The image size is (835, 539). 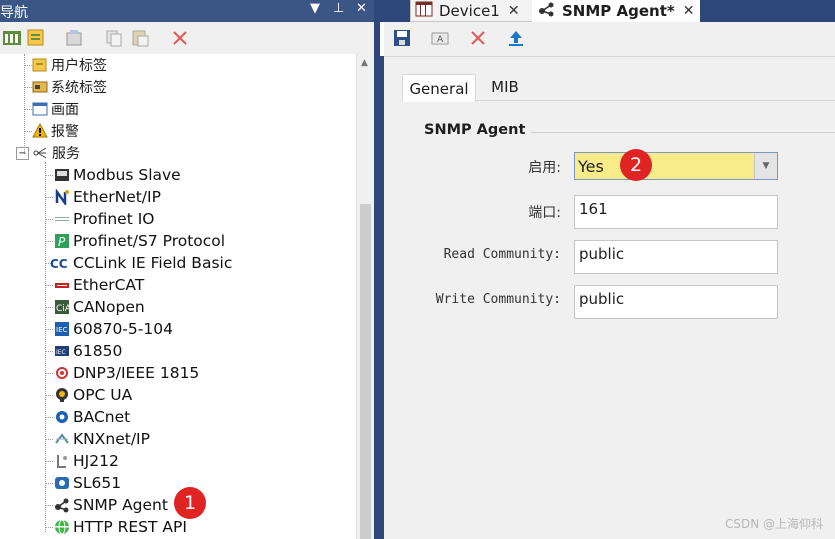 I want to click on panel-menu-dropdown-icon: ▼, so click(x=315, y=8).